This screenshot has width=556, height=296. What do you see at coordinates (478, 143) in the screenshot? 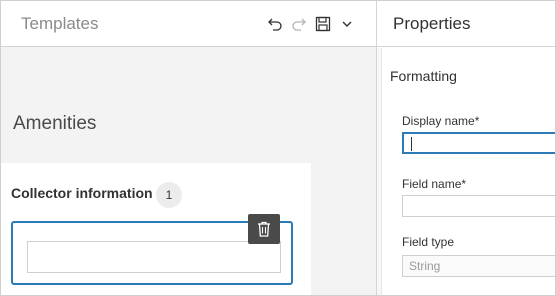
I see `display-name-field` at bounding box center [478, 143].